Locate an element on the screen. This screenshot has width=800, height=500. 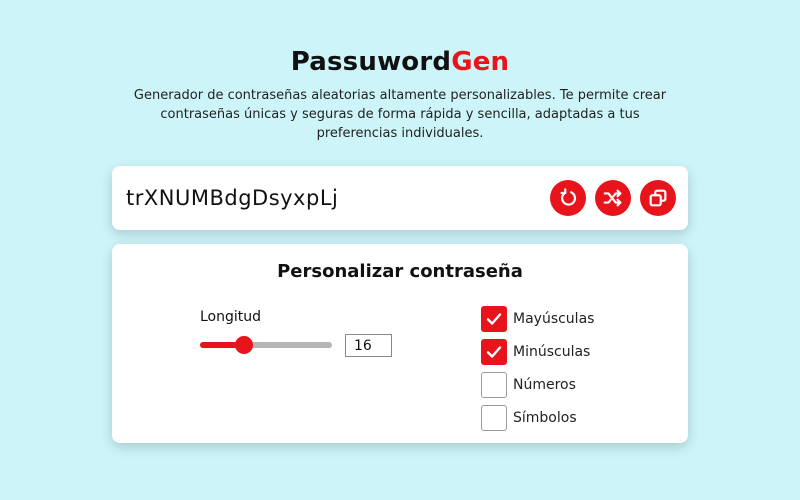
shuffle-button is located at coordinates (613, 198).